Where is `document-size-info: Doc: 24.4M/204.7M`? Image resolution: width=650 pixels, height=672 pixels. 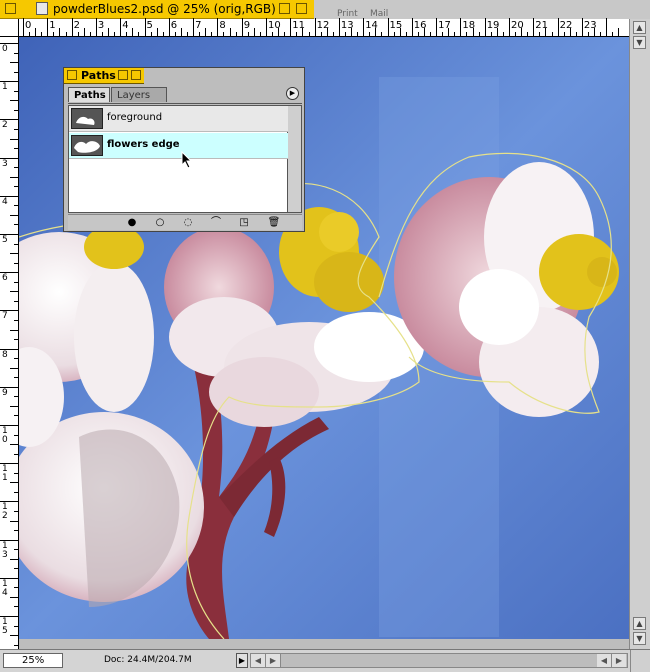 document-size-info: Doc: 24.4M/204.7M is located at coordinates (148, 660).